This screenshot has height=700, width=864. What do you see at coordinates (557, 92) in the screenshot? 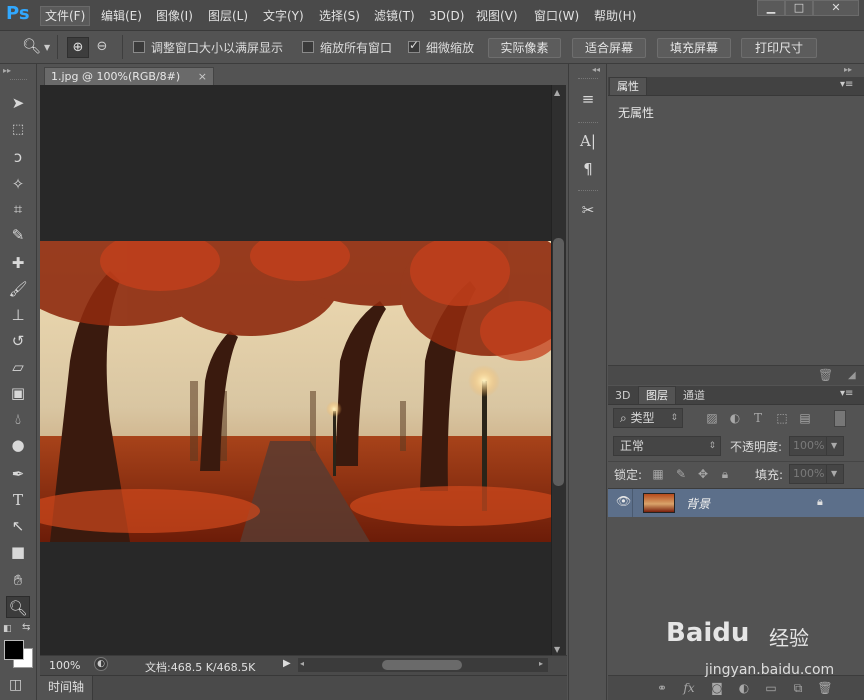
I see `scroll-up-icon: ▲` at bounding box center [557, 92].